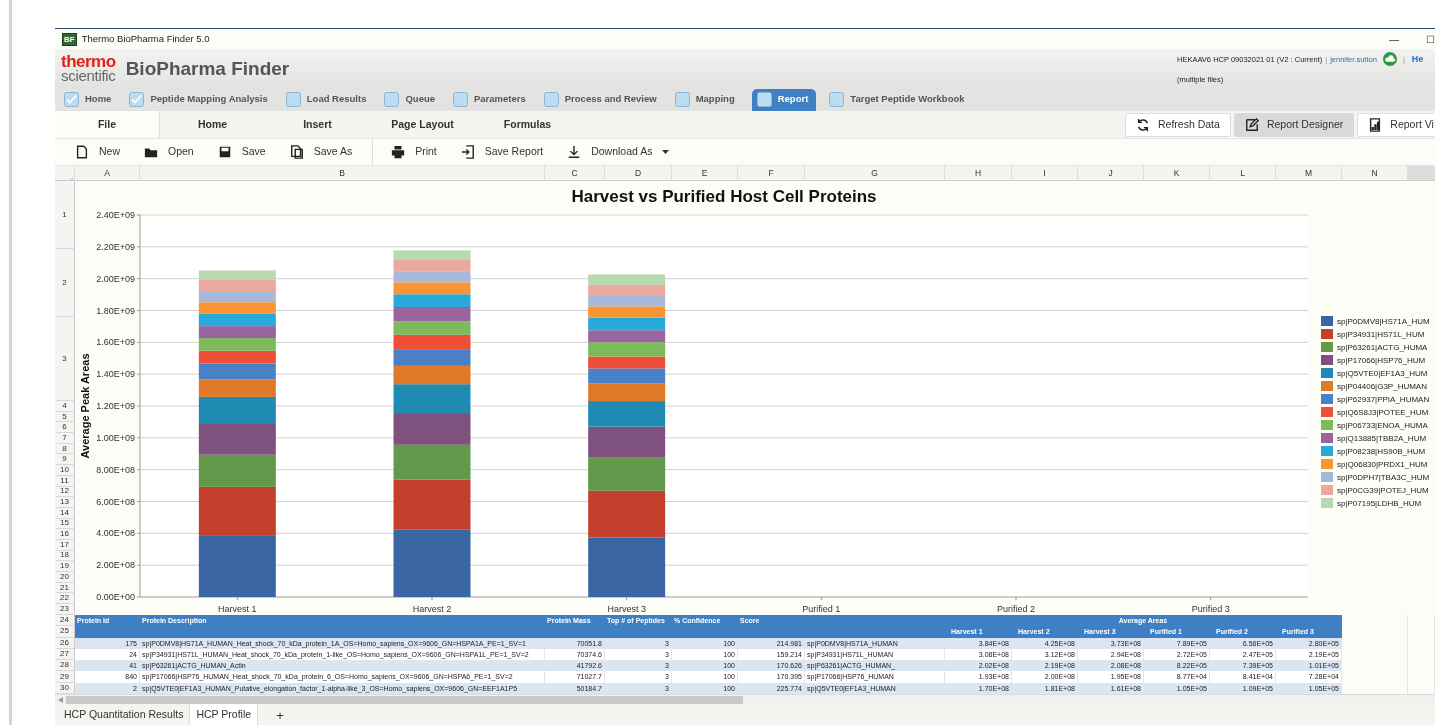 This screenshot has height=725, width=1435. What do you see at coordinates (1379, 503) in the screenshot?
I see `legend-label: sp|P07195|LDHB_HUM` at bounding box center [1379, 503].